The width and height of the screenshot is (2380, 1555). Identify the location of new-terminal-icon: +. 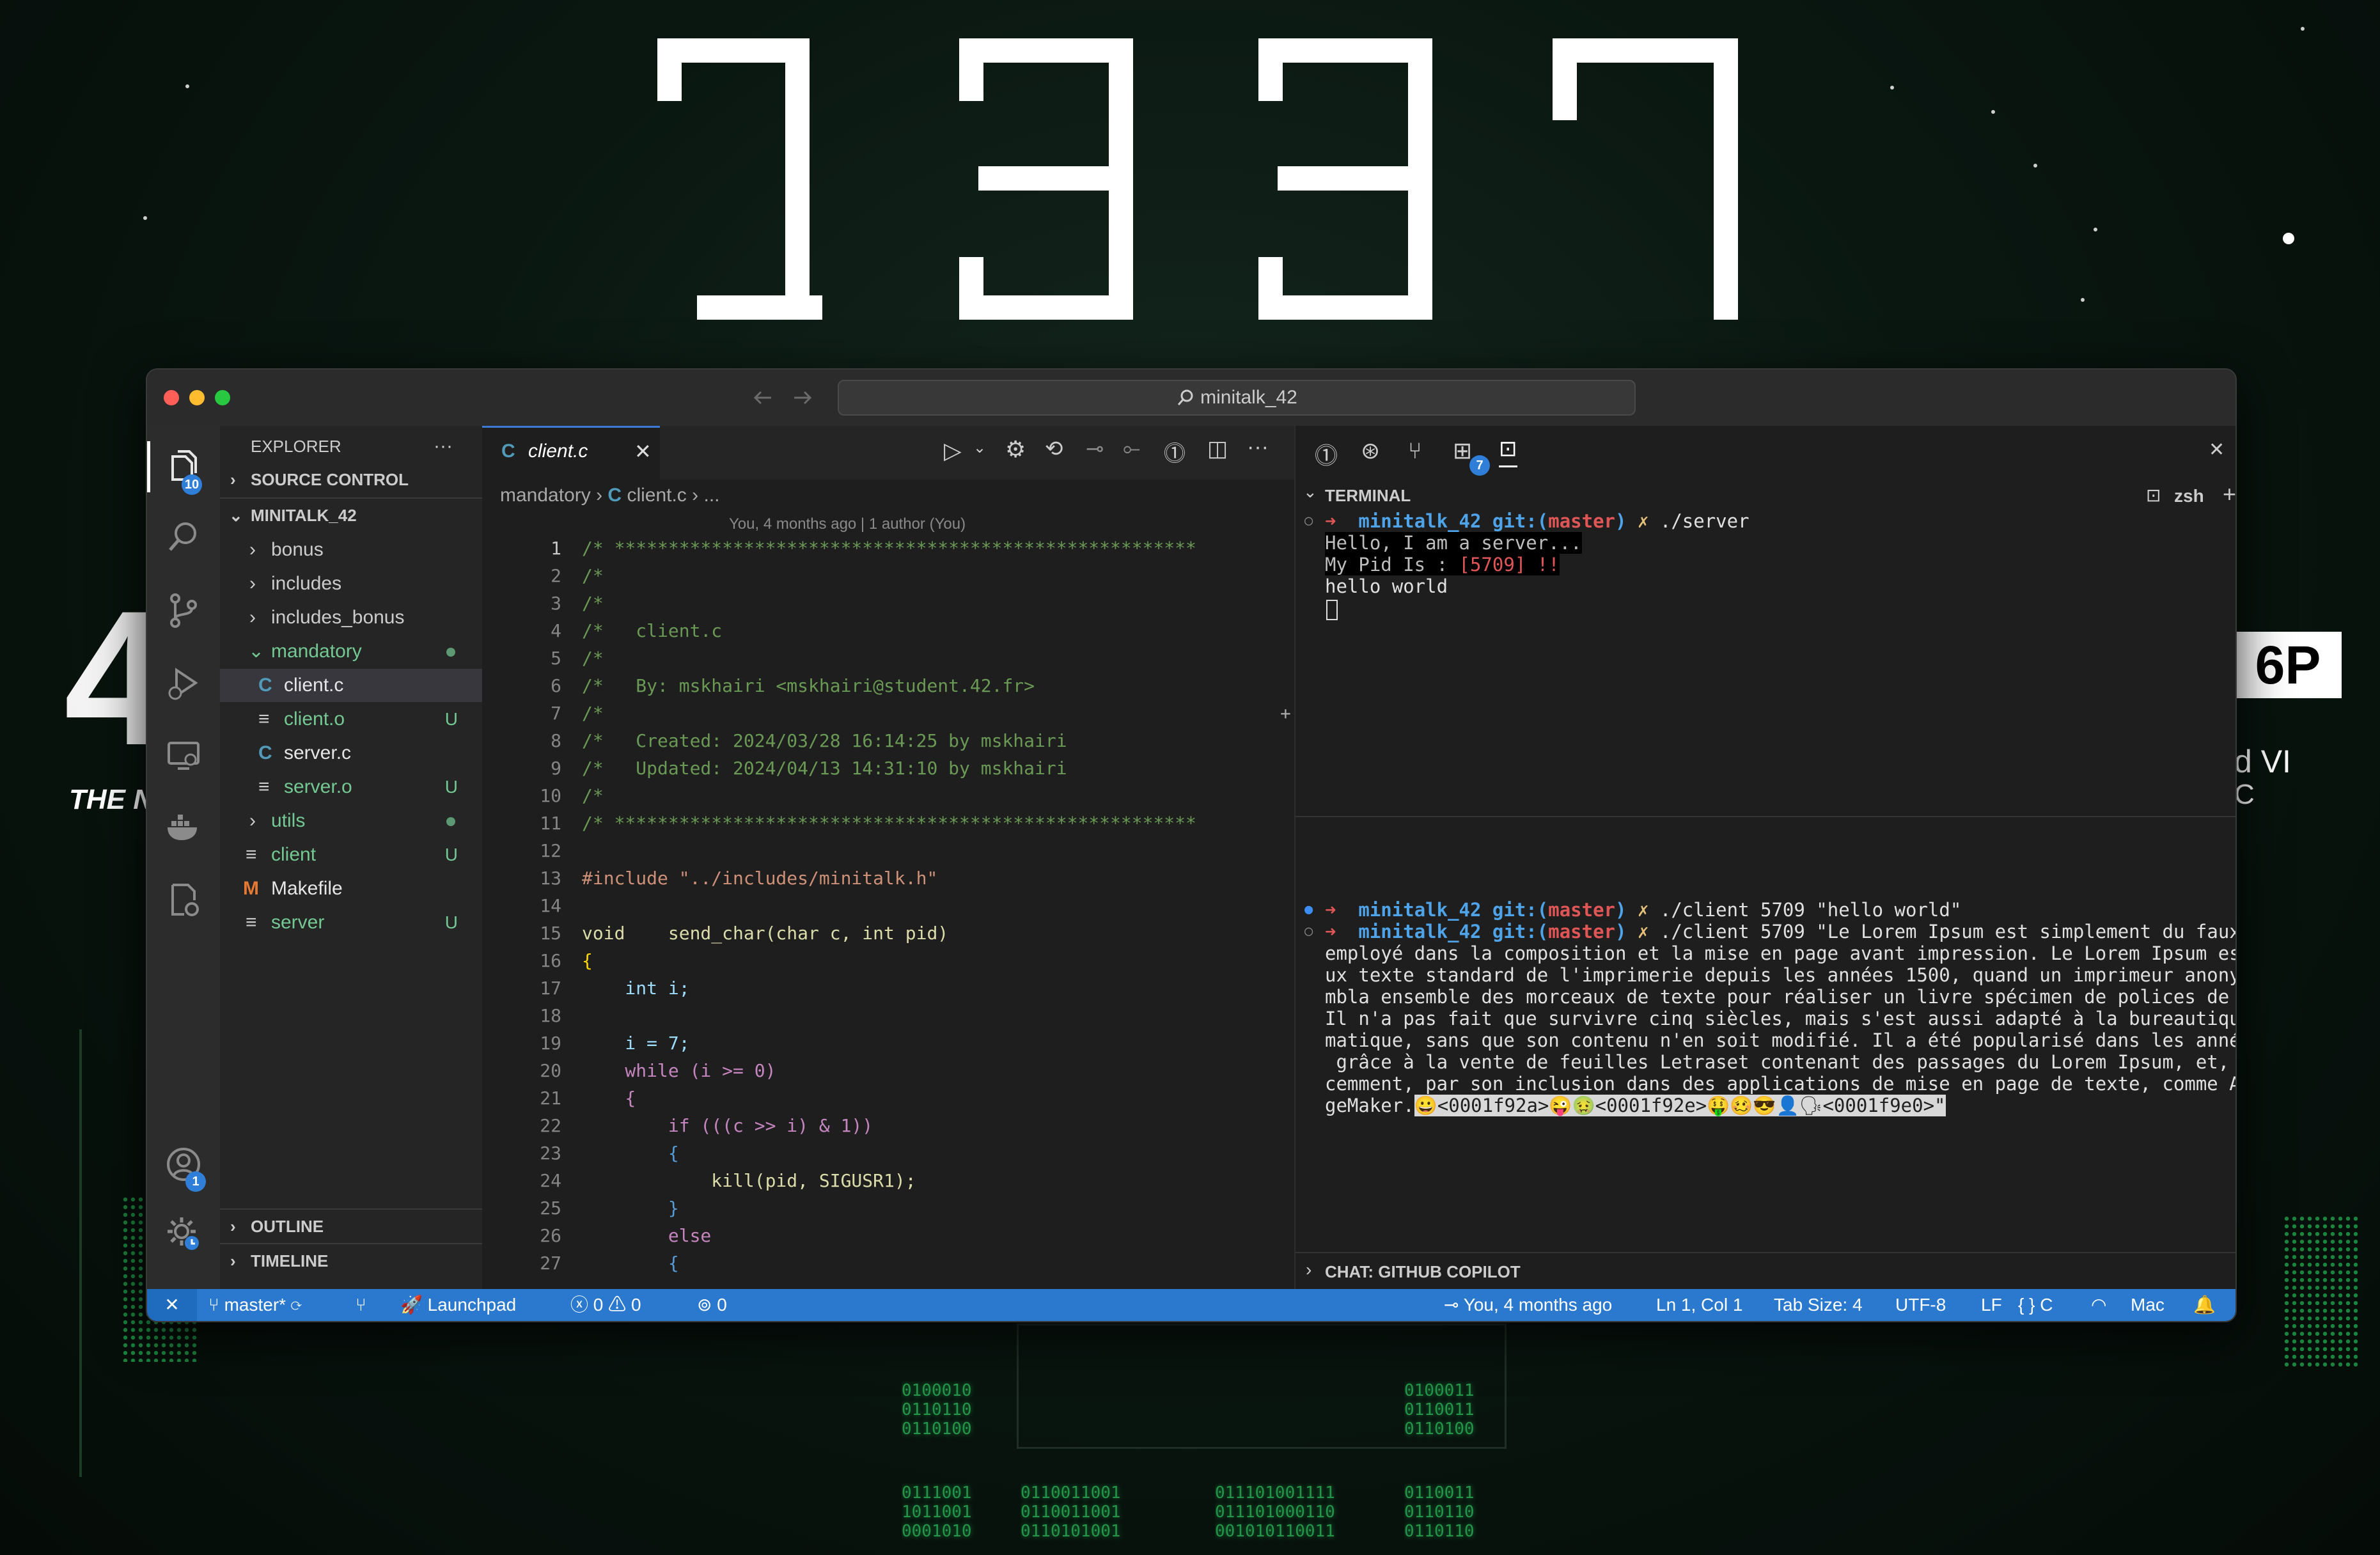
(2229, 494).